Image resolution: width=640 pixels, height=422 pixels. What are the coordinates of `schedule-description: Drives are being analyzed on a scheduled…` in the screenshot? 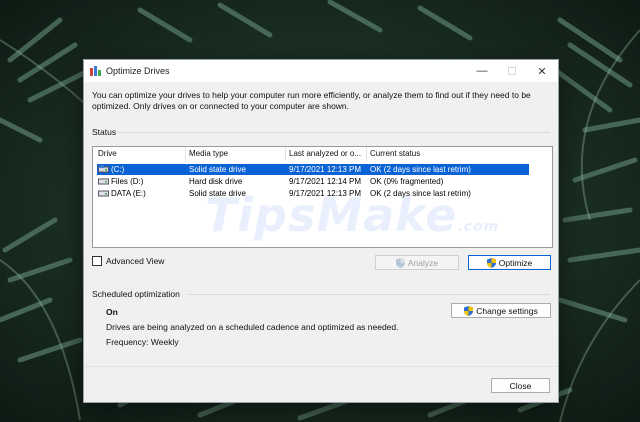 It's located at (252, 327).